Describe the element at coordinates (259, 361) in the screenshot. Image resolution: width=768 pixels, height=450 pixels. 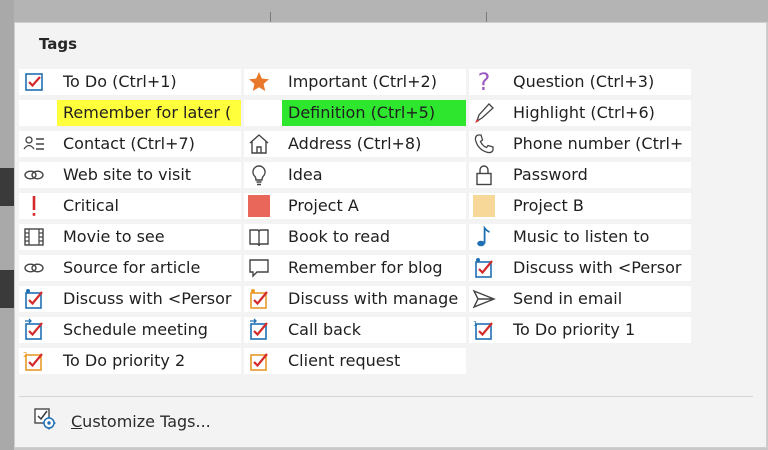
I see `checkbox-client-icon` at that location.